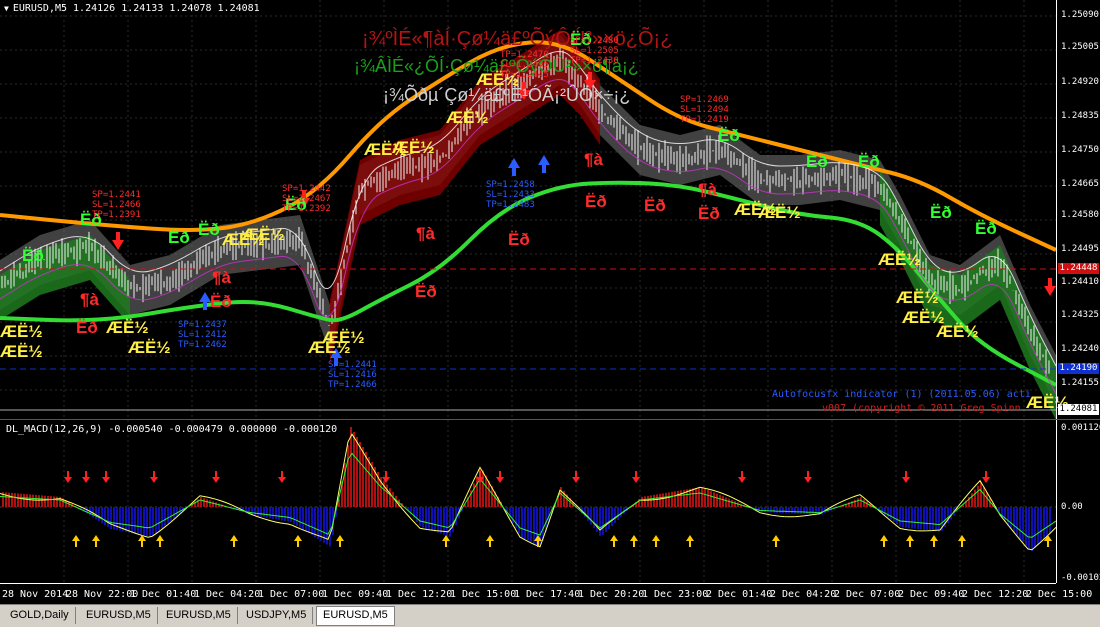 Image resolution: width=1100 pixels, height=627 pixels. I want to click on time-tick: 1 Dec 17:40, so click(547, 594).